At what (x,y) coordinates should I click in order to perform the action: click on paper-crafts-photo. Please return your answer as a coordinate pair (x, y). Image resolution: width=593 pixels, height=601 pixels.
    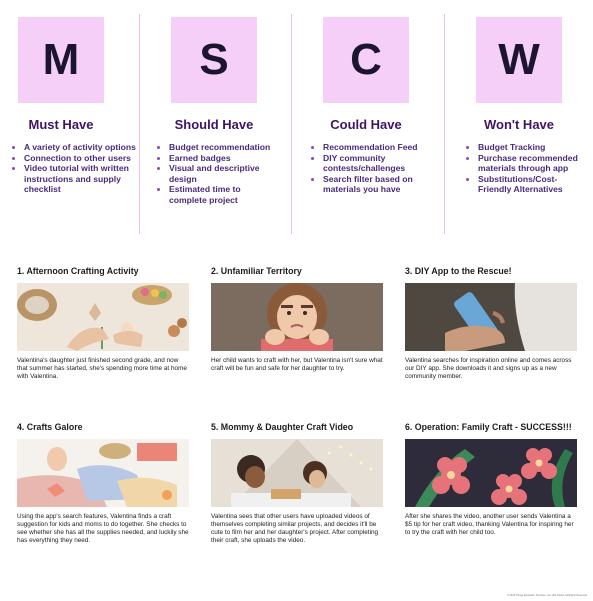
    Looking at the image, I should click on (103, 473).